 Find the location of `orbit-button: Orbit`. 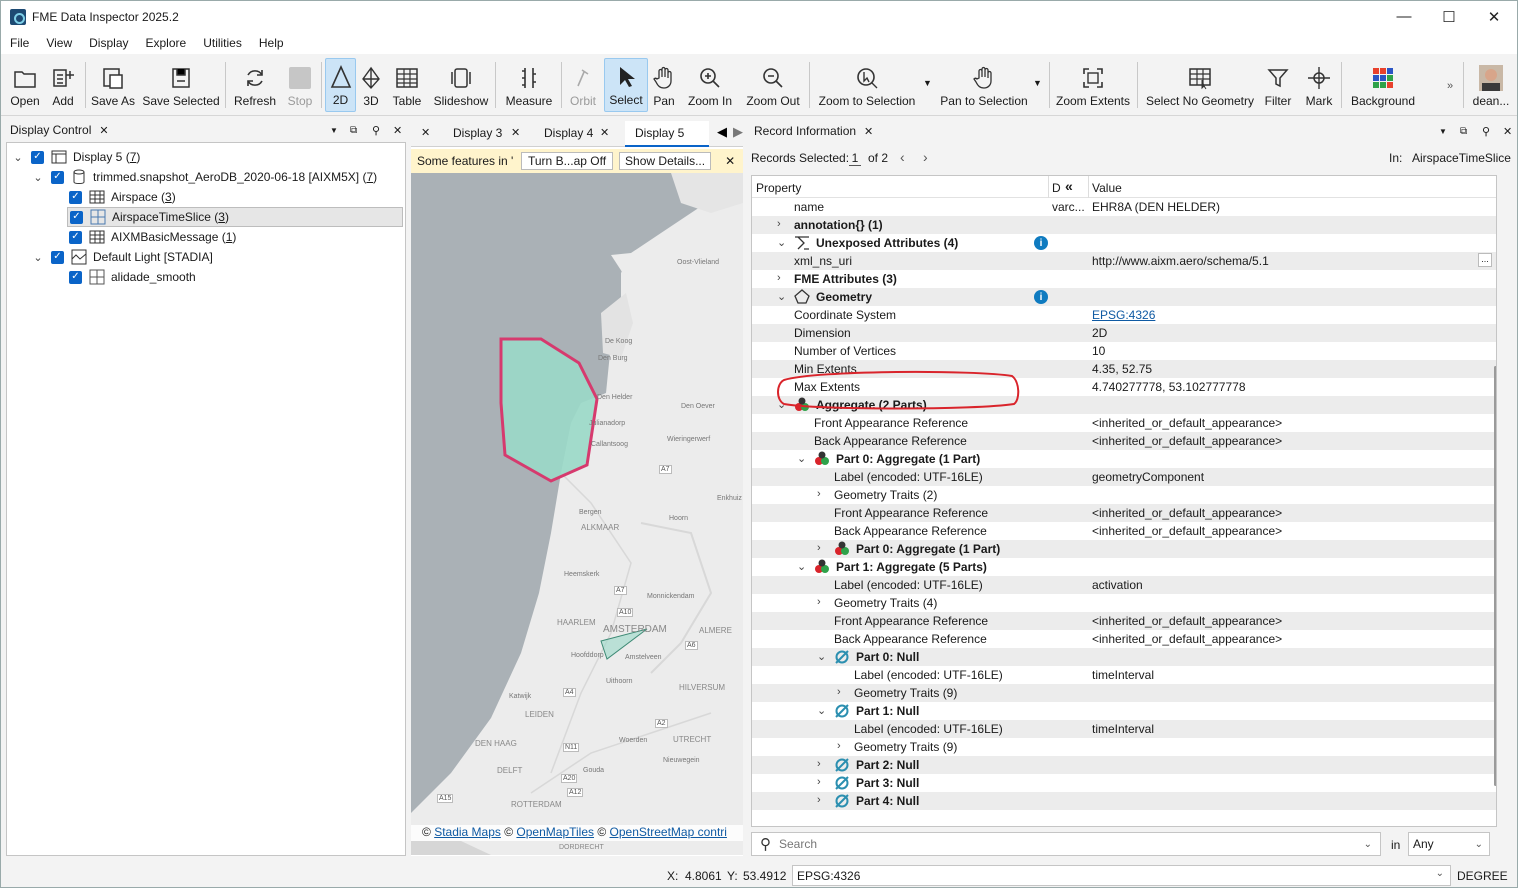

orbit-button: Orbit is located at coordinates (583, 85).